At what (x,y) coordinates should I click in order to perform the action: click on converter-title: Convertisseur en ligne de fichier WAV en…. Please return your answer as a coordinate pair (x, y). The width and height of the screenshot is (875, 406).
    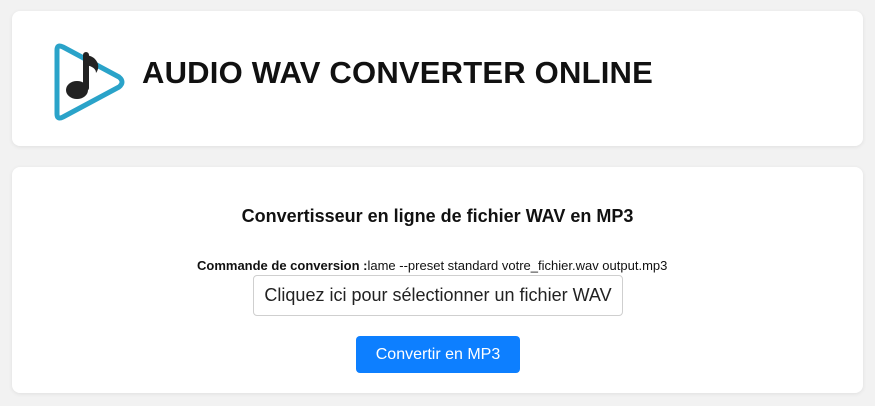
    Looking at the image, I should click on (437, 216).